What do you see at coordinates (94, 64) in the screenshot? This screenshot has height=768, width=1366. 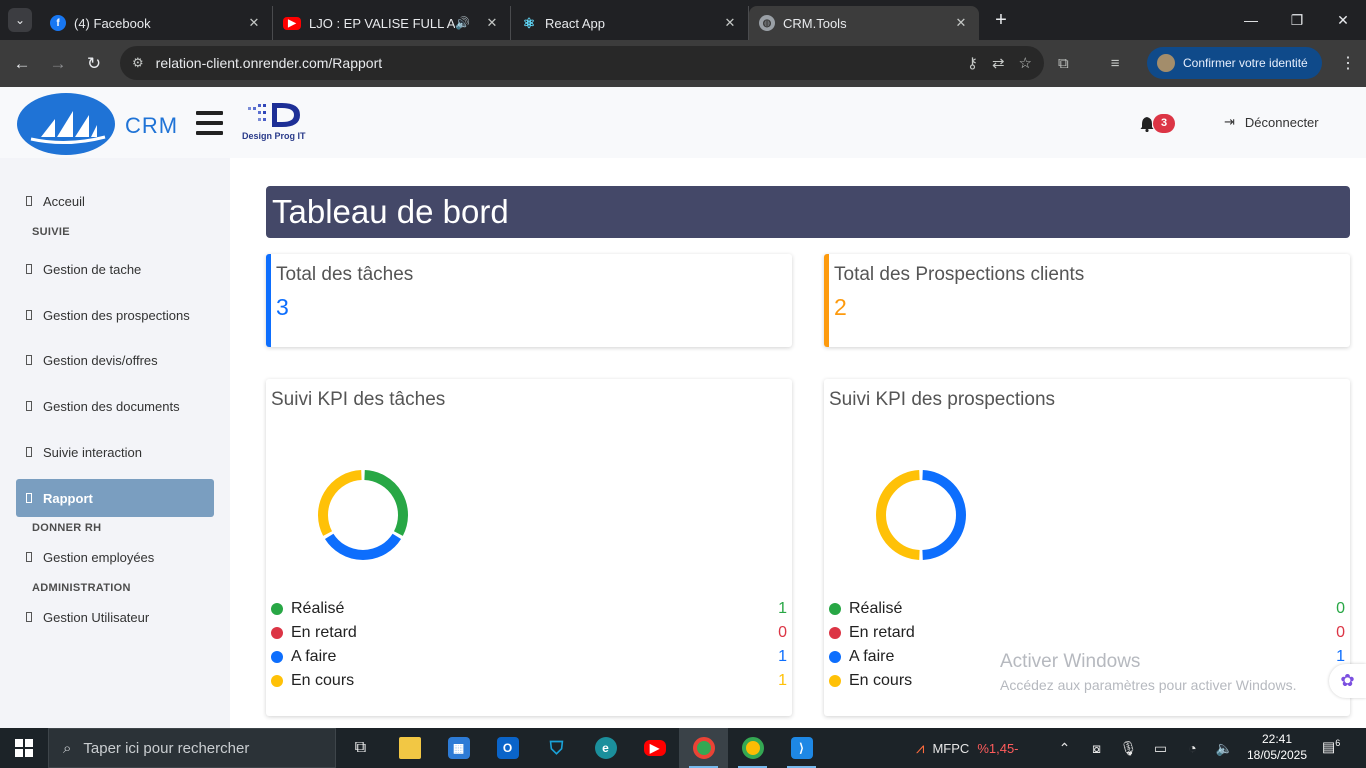 I see `reload-icon: ↻` at bounding box center [94, 64].